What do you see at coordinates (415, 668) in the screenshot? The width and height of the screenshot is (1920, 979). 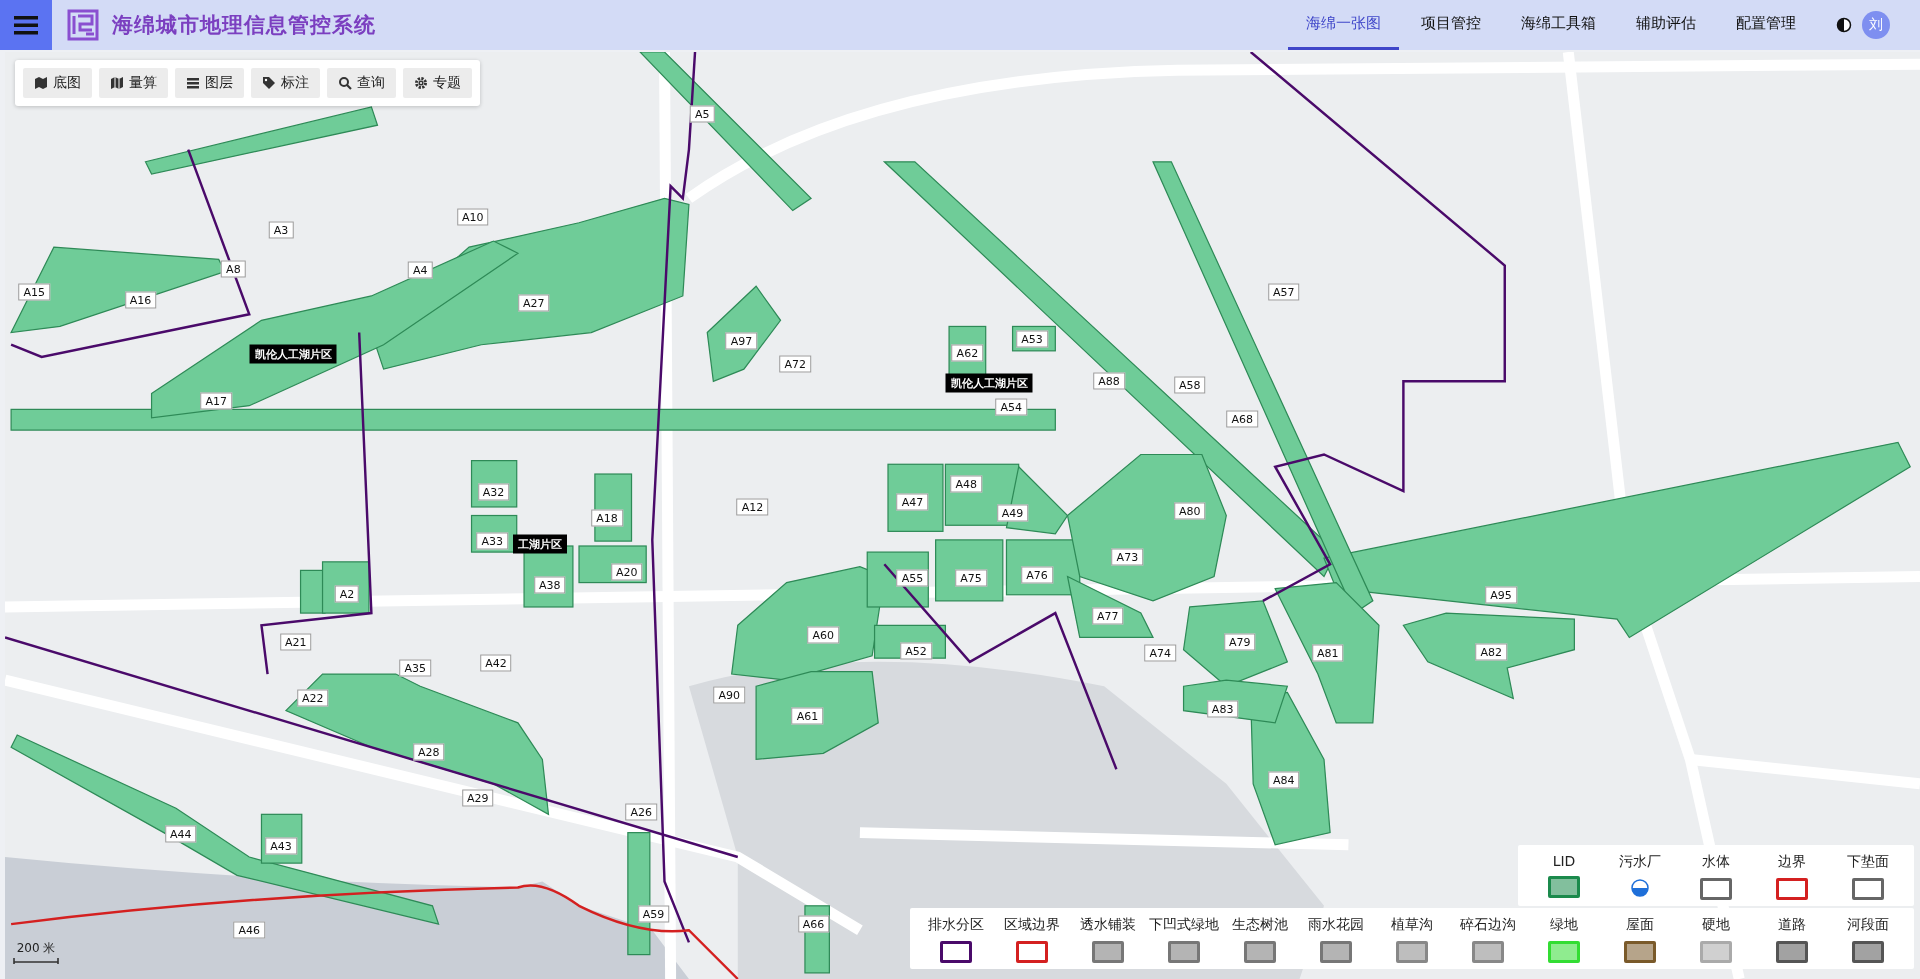 I see `area-label: A35` at bounding box center [415, 668].